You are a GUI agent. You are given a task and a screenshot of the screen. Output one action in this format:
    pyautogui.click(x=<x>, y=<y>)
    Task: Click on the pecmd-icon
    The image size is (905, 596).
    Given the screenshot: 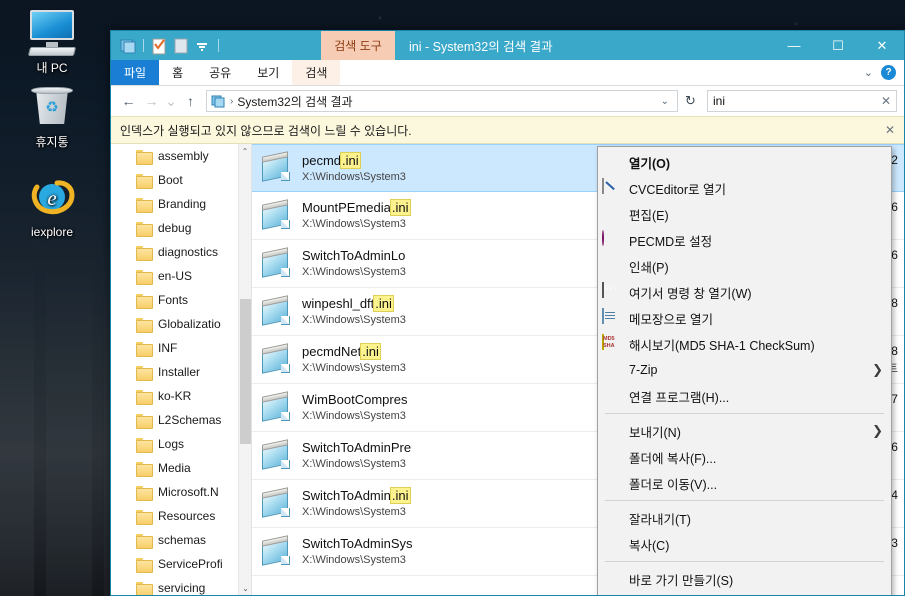 What is the action you would take?
    pyautogui.click(x=612, y=239)
    